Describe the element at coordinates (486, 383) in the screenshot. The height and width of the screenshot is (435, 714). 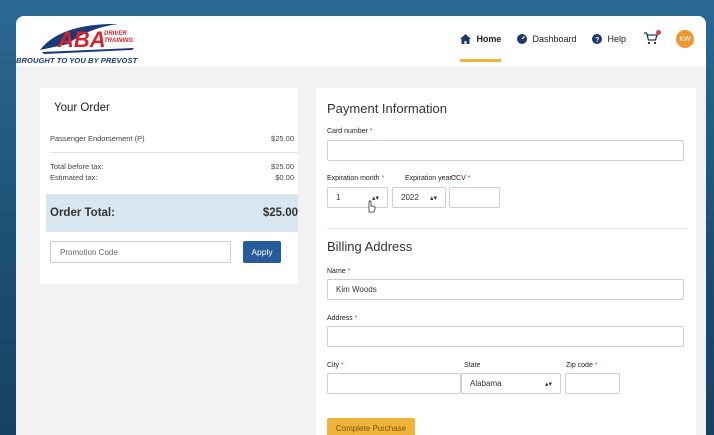
I see `state-value: Alabama` at that location.